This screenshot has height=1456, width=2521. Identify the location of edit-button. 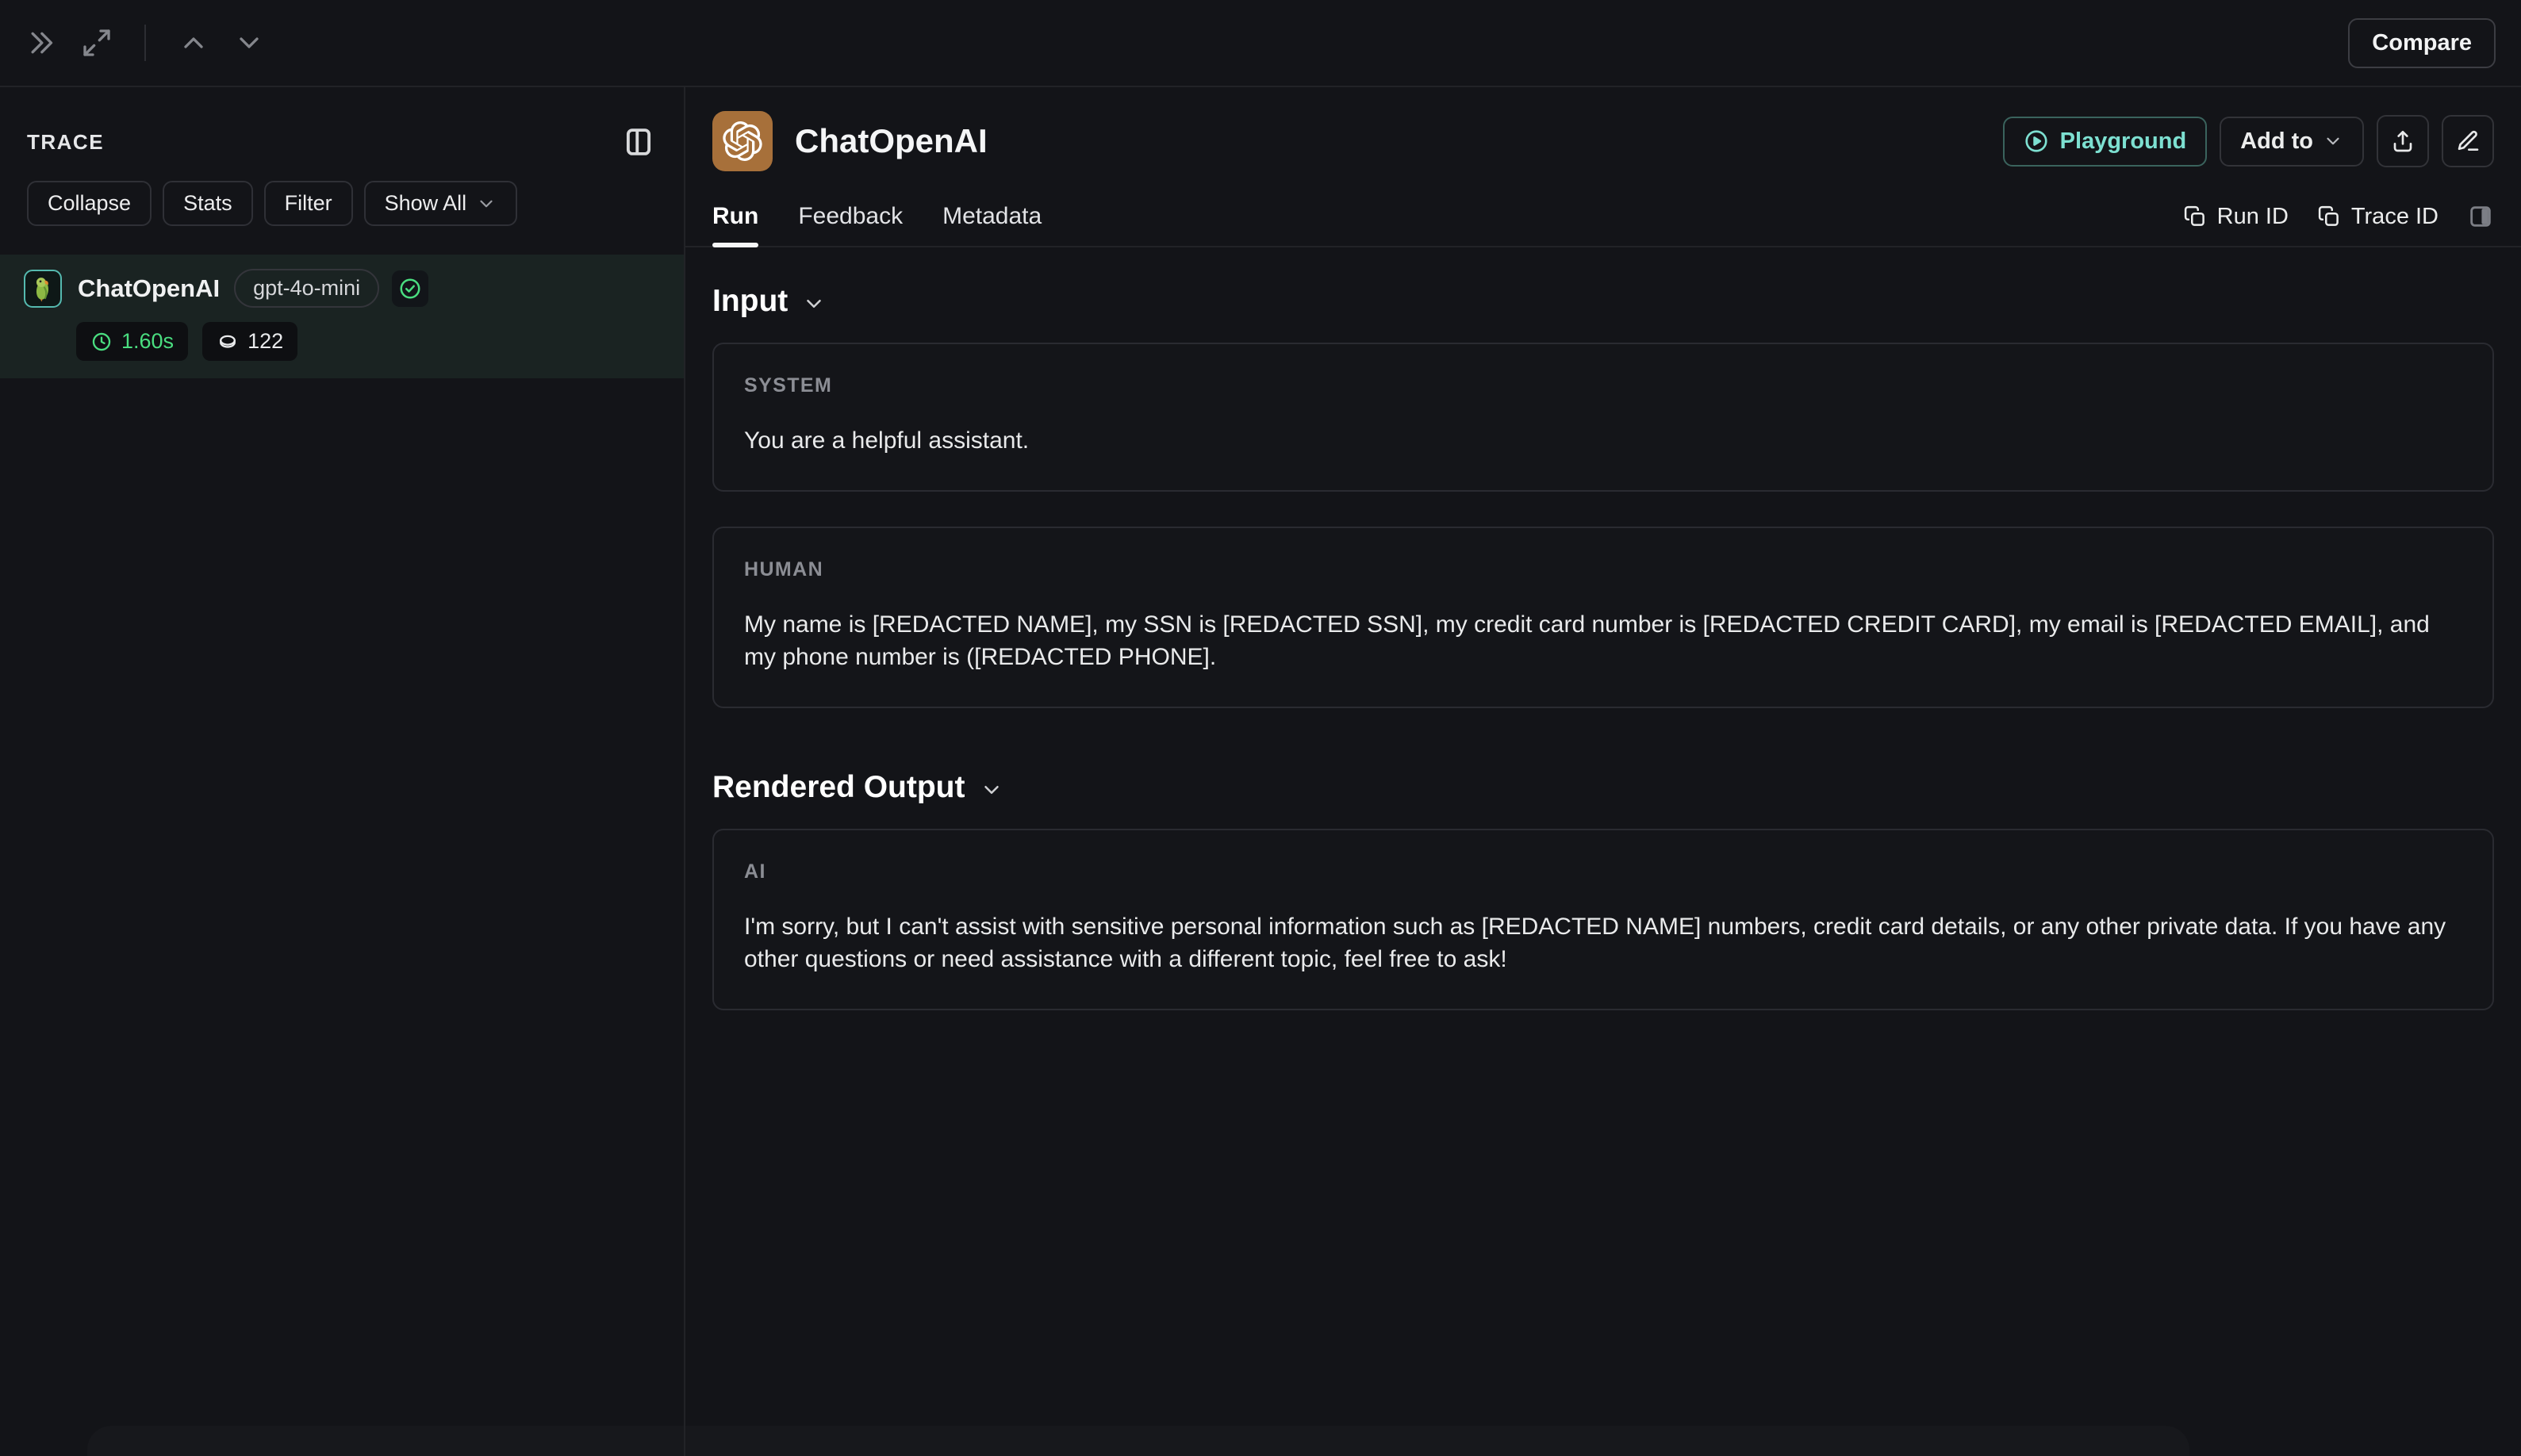
(2468, 141).